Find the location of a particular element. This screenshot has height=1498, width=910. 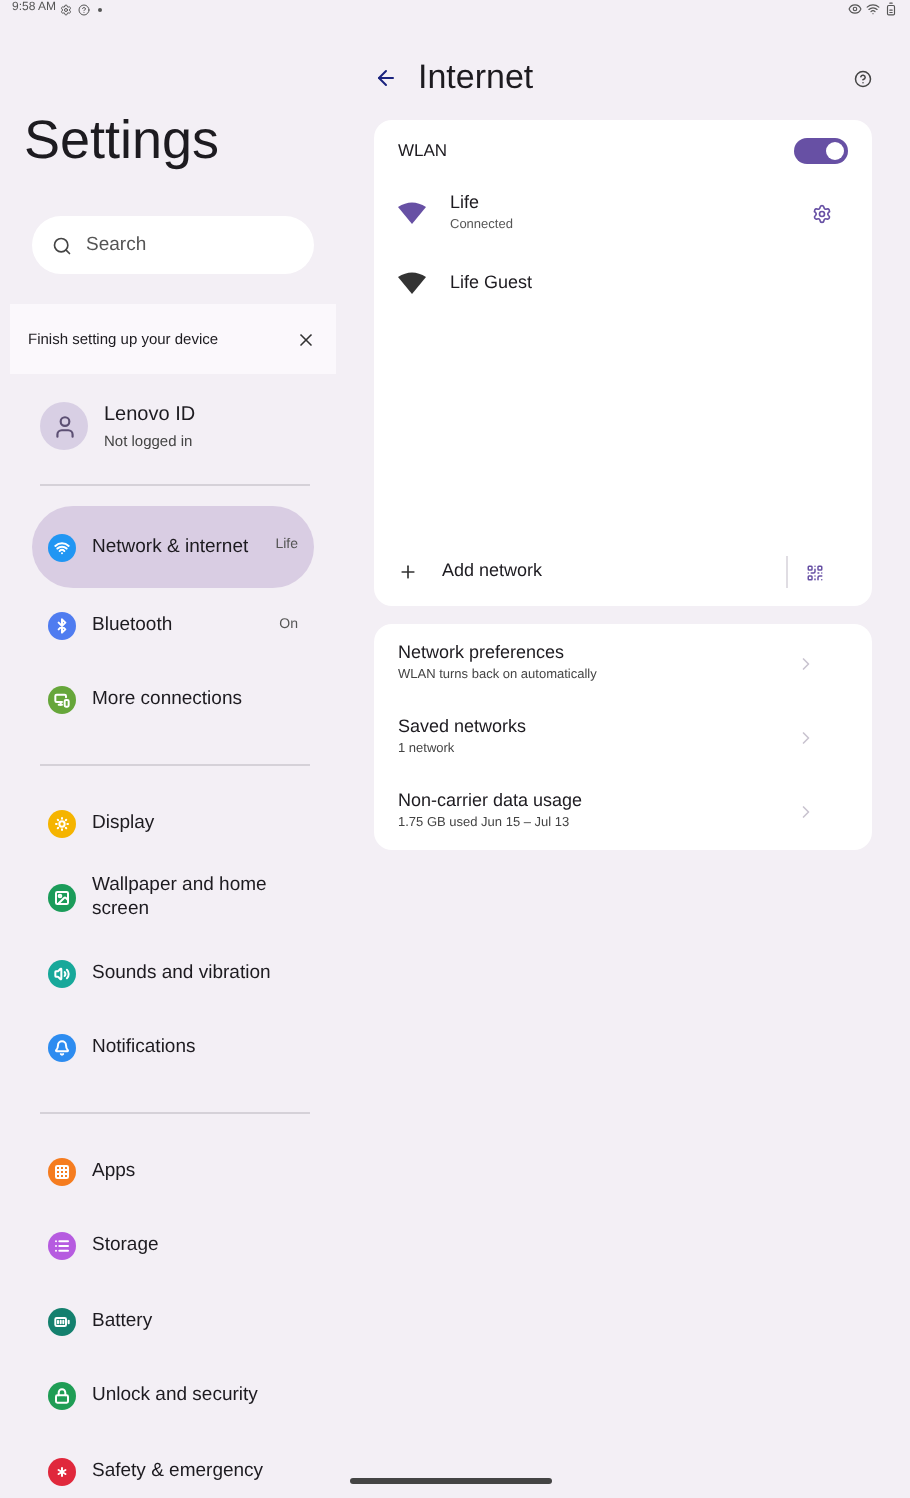

menu-label: Storage is located at coordinates (126, 1246).